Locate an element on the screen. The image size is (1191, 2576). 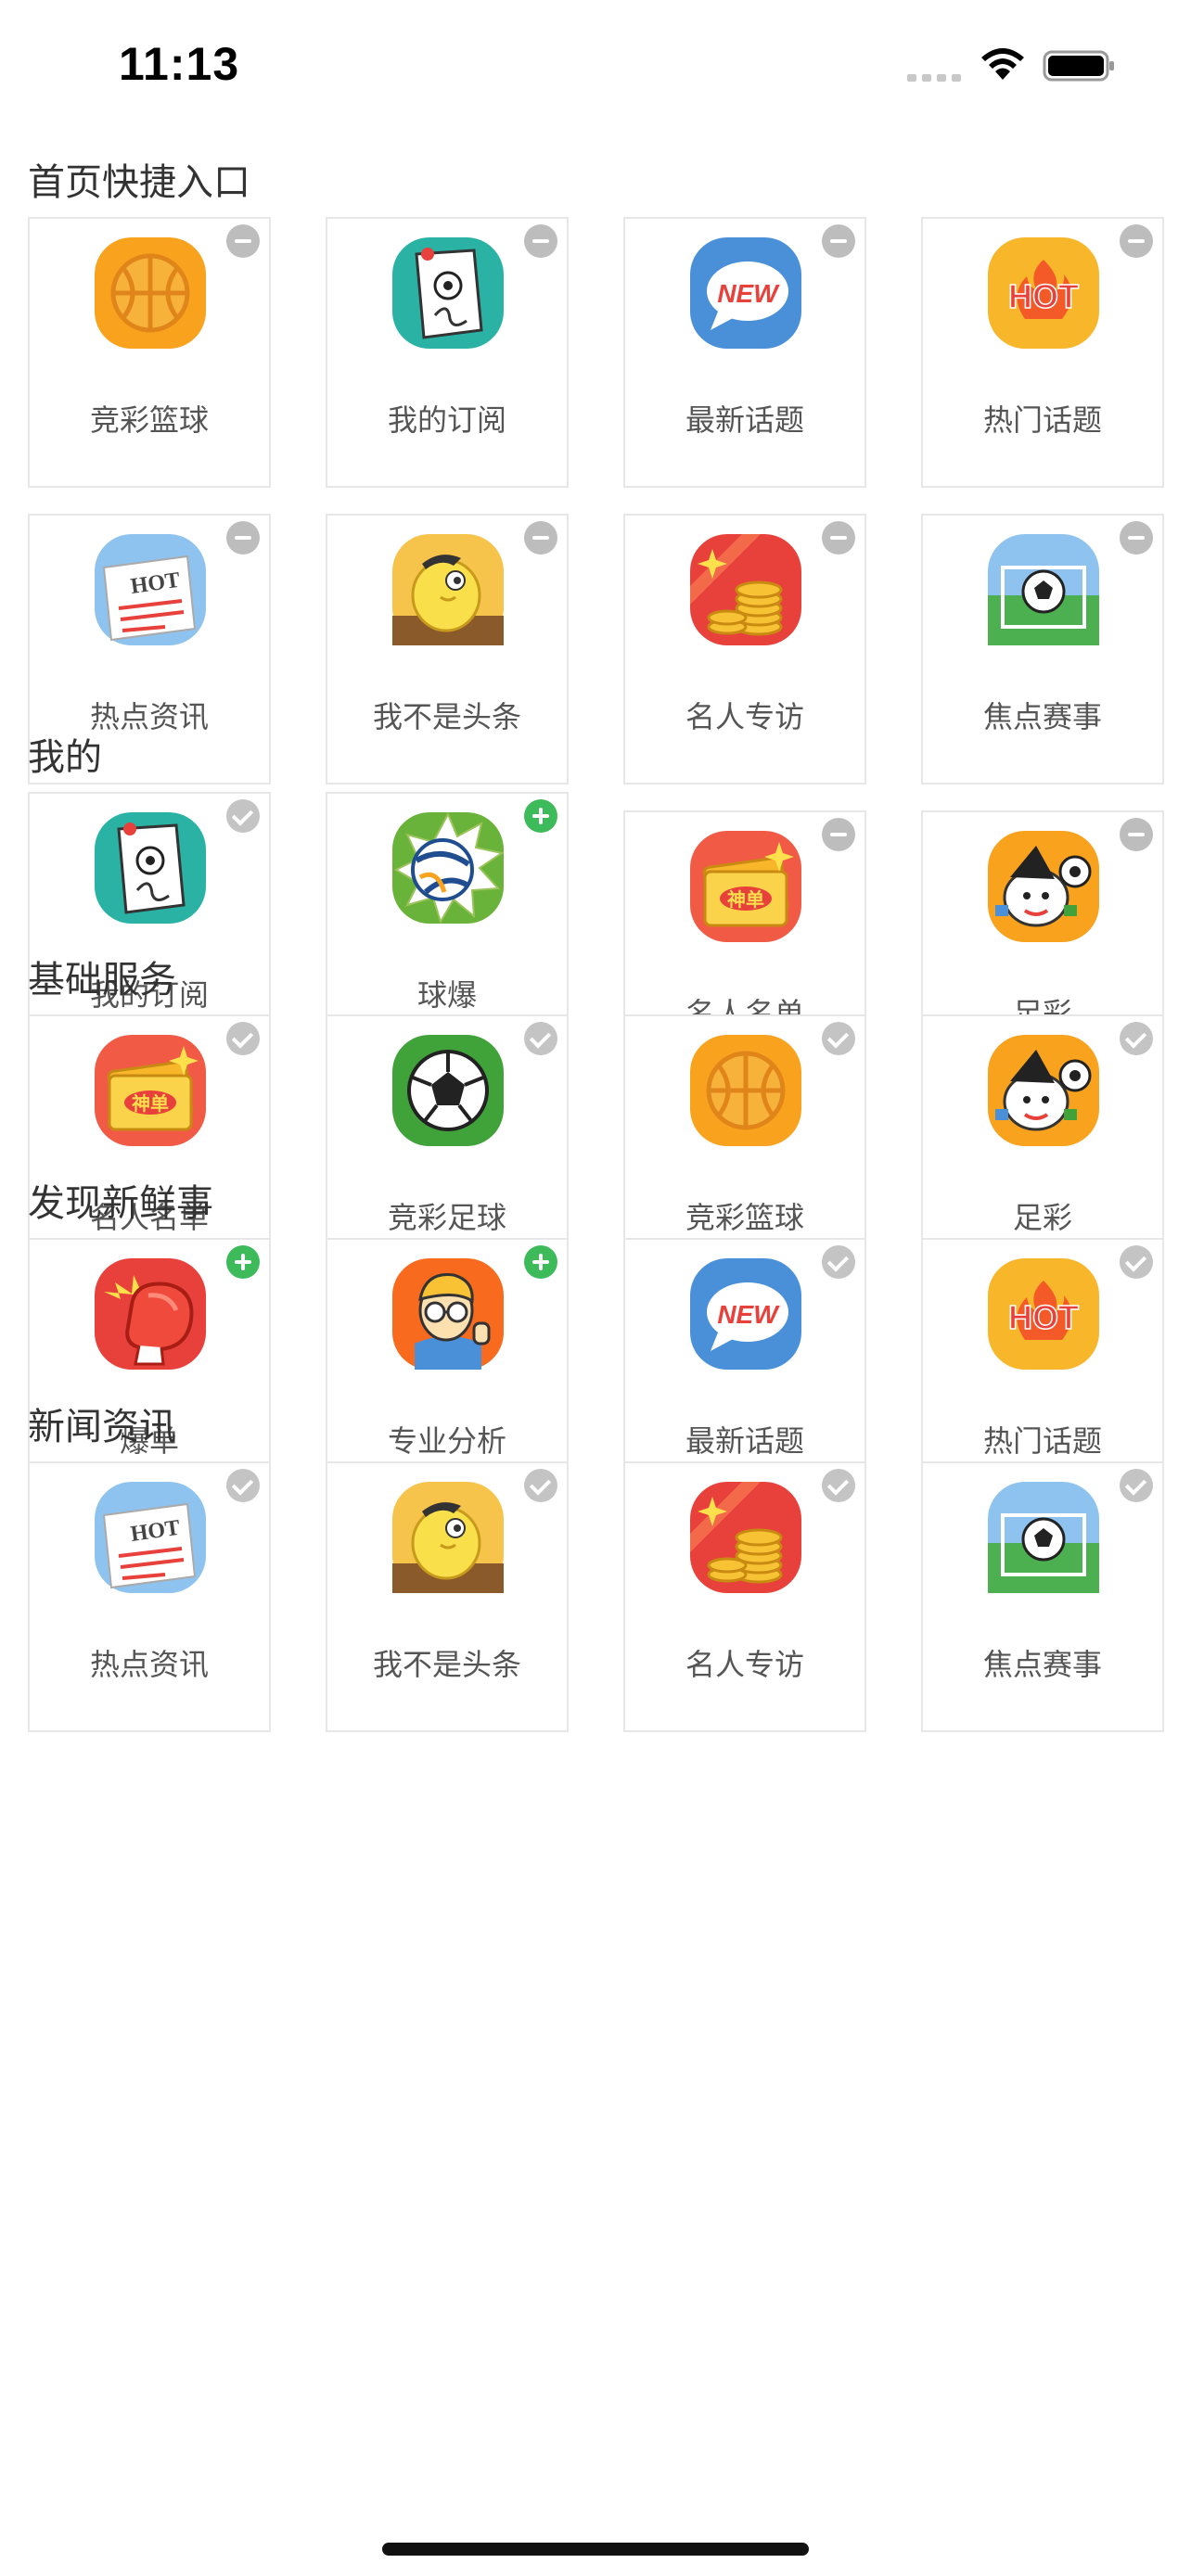
shortcut-label: 我的订阅 is located at coordinates (446, 420).